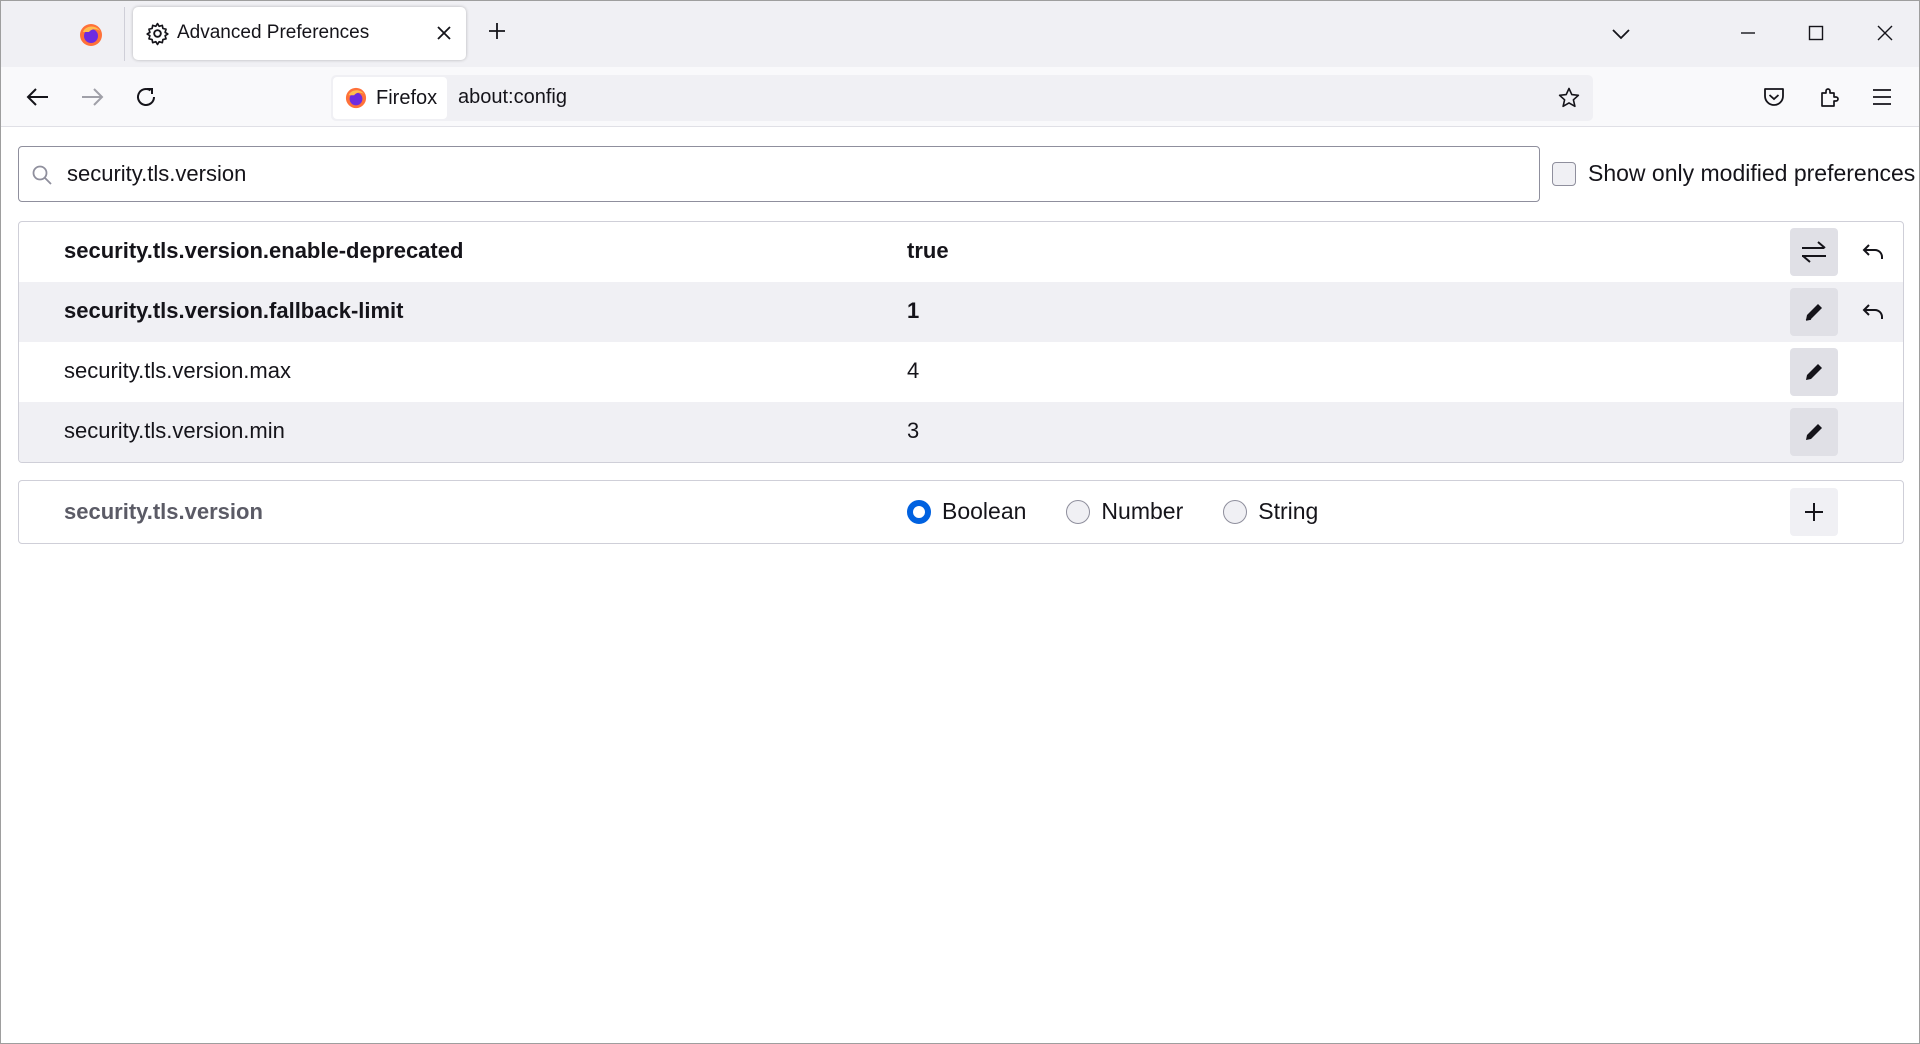  I want to click on navigation-toolbar: Firefox about:config, so click(960, 97).